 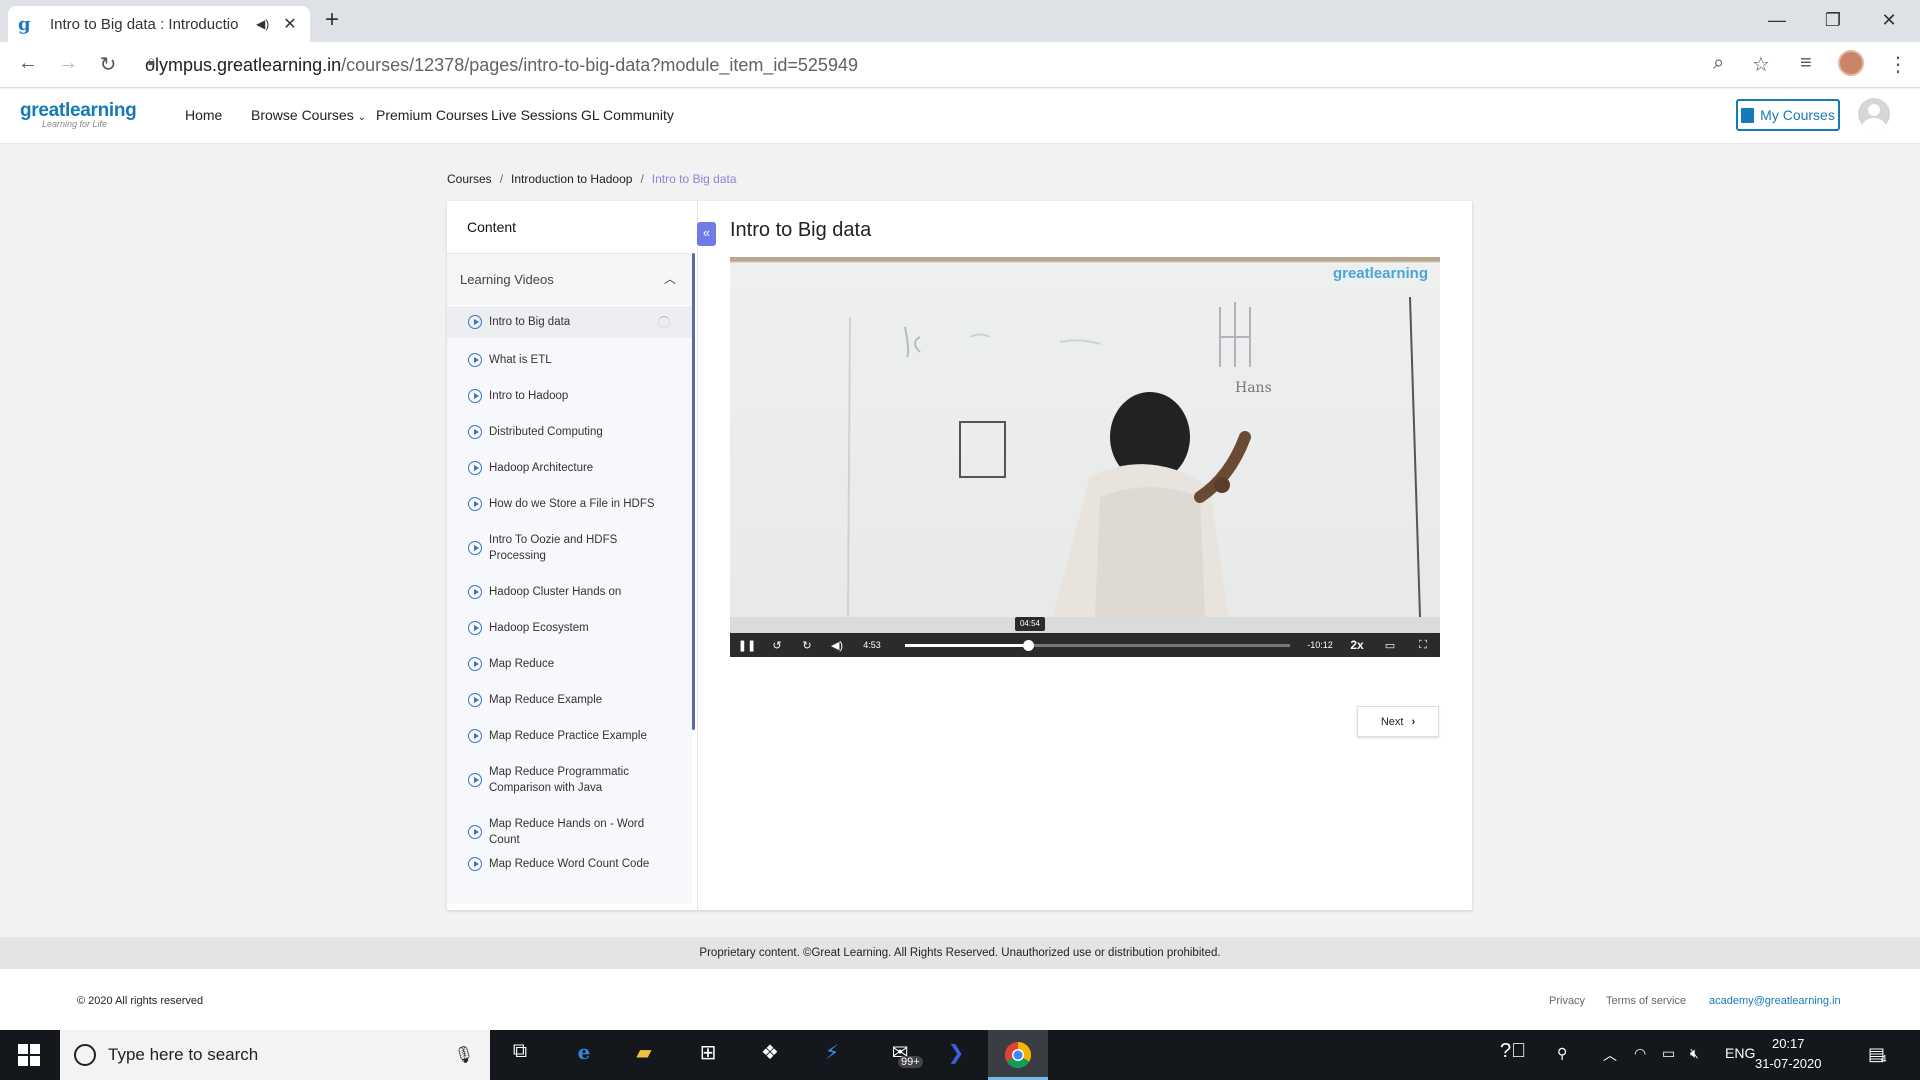 I want to click on lock-icon: 🔒︎, so click(x=151, y=61).